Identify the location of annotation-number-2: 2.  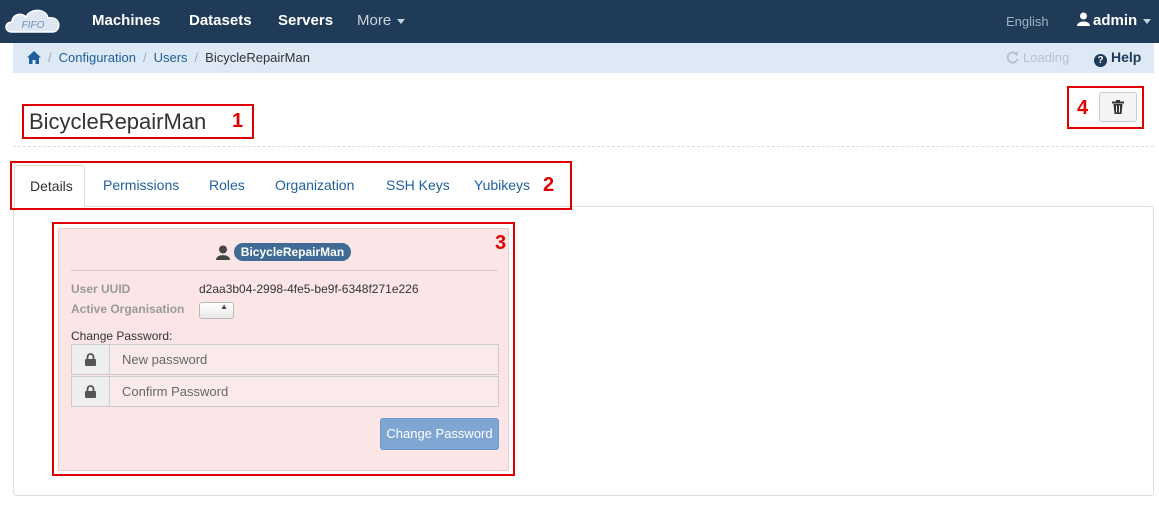
(549, 185).